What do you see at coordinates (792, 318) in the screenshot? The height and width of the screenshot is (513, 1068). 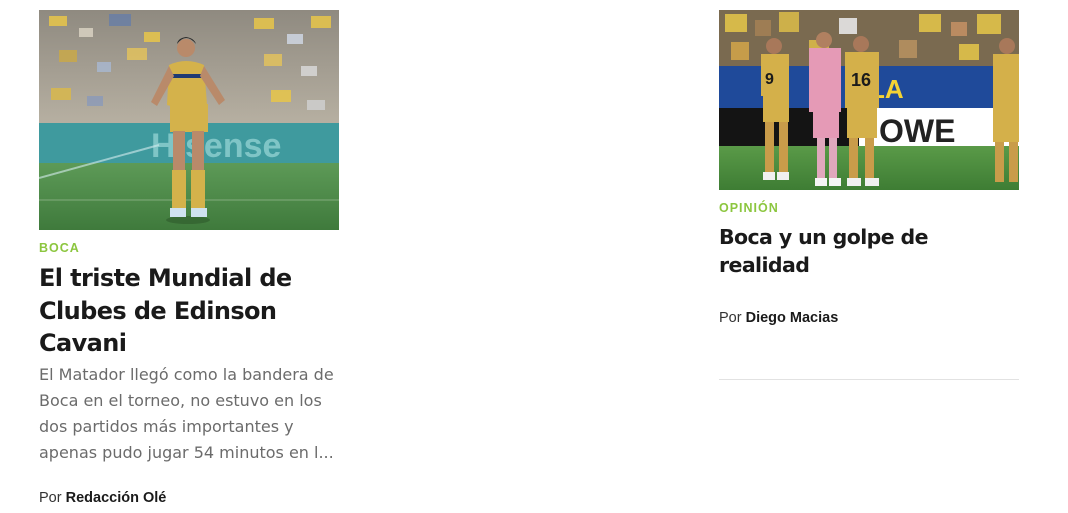 I see `author-link-diego-macias: Diego Macias` at bounding box center [792, 318].